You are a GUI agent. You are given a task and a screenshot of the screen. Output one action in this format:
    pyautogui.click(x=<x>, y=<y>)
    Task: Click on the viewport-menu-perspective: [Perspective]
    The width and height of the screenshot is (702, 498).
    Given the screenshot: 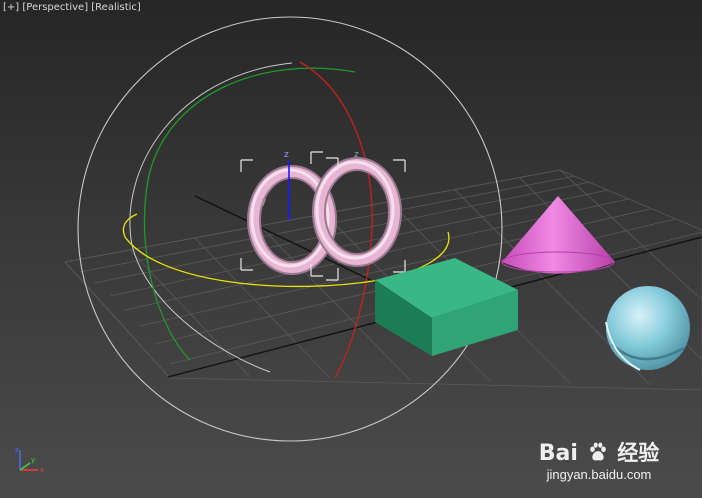 What is the action you would take?
    pyautogui.click(x=55, y=7)
    